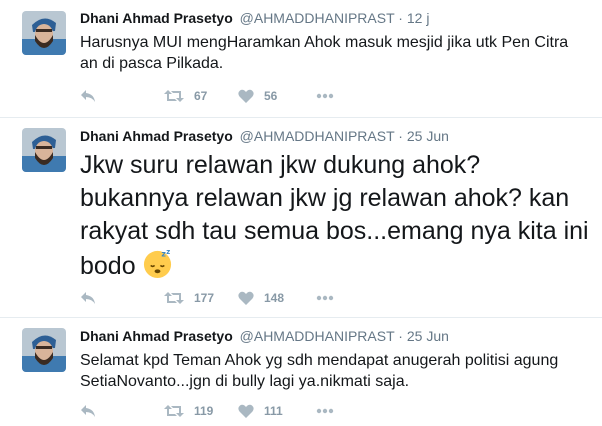  Describe the element at coordinates (230, 96) in the screenshot. I see `tweet-actions: 67 56` at that location.